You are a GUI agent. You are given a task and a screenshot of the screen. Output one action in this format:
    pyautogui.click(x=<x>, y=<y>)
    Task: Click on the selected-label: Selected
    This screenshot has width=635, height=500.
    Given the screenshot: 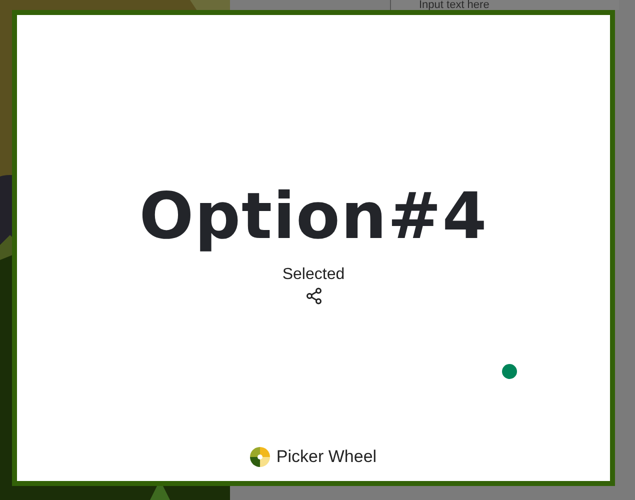 What is the action you would take?
    pyautogui.click(x=313, y=275)
    